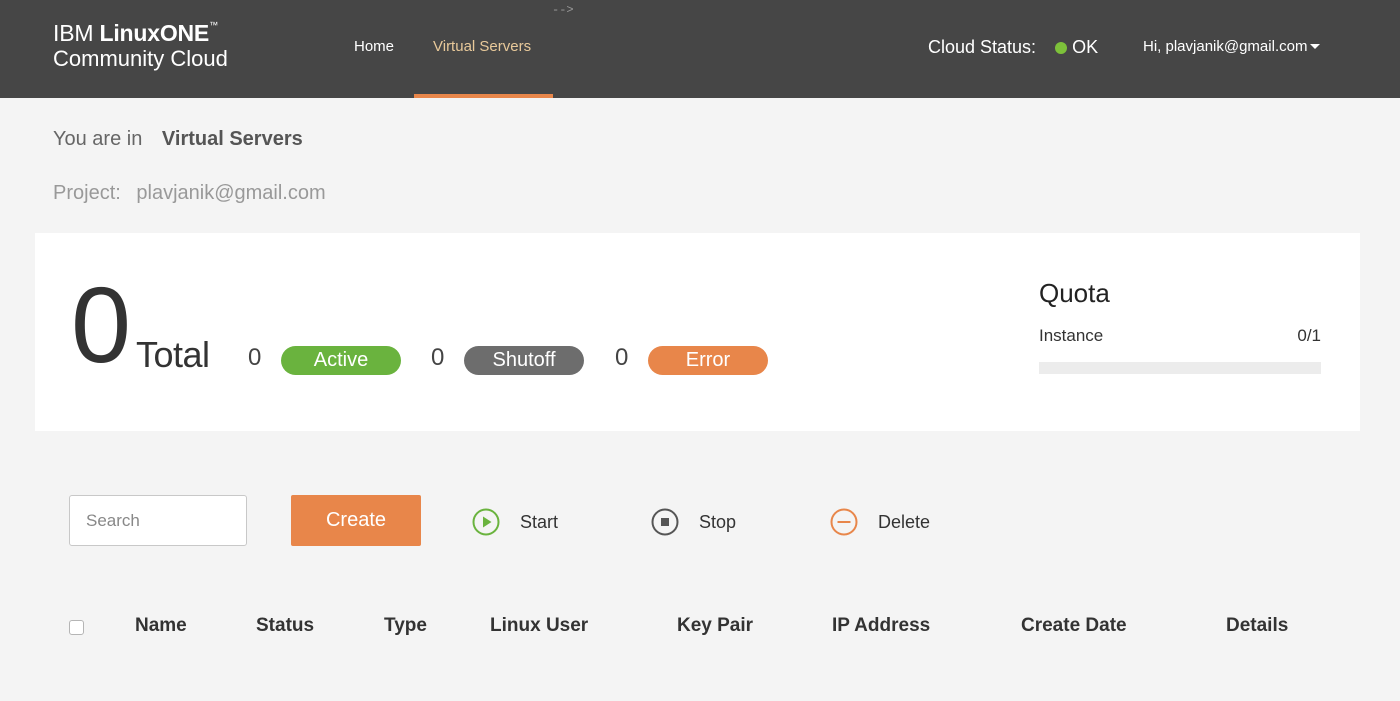 The height and width of the screenshot is (701, 1400). What do you see at coordinates (693, 522) in the screenshot?
I see `stop-button: Stop` at bounding box center [693, 522].